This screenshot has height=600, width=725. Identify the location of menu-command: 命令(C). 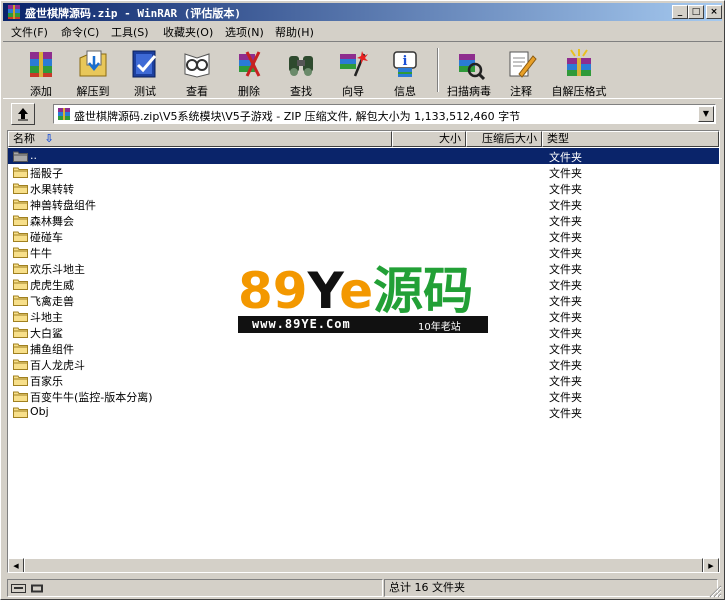
(80, 32).